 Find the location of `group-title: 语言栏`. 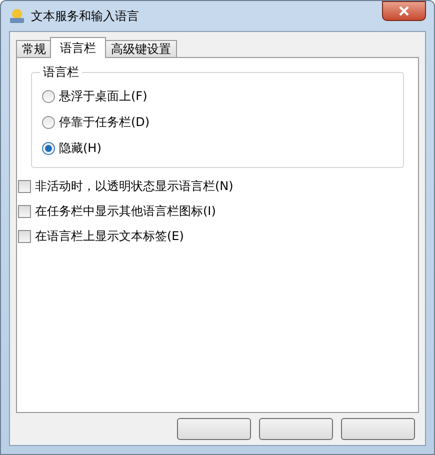

group-title: 语言栏 is located at coordinates (61, 72).